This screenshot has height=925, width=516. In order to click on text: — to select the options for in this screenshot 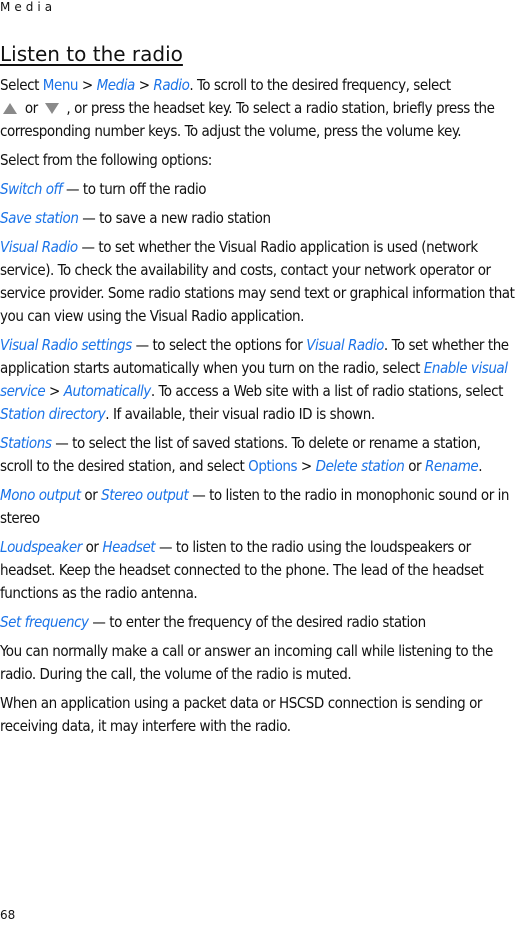, I will do `click(219, 345)`.